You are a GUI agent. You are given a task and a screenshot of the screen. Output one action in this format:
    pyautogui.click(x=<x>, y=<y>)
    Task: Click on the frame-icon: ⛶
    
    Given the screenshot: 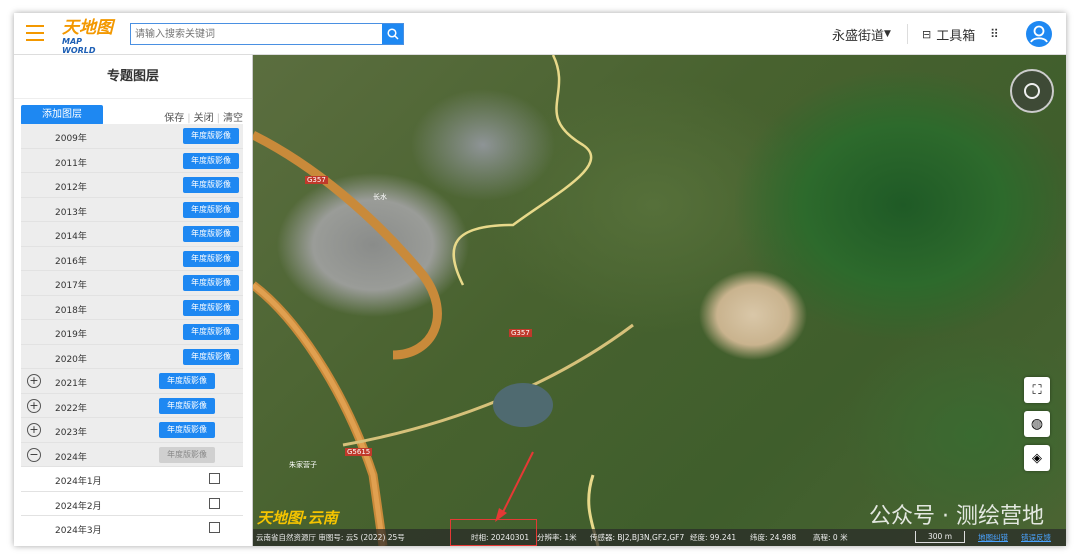 What is the action you would take?
    pyautogui.click(x=1037, y=390)
    